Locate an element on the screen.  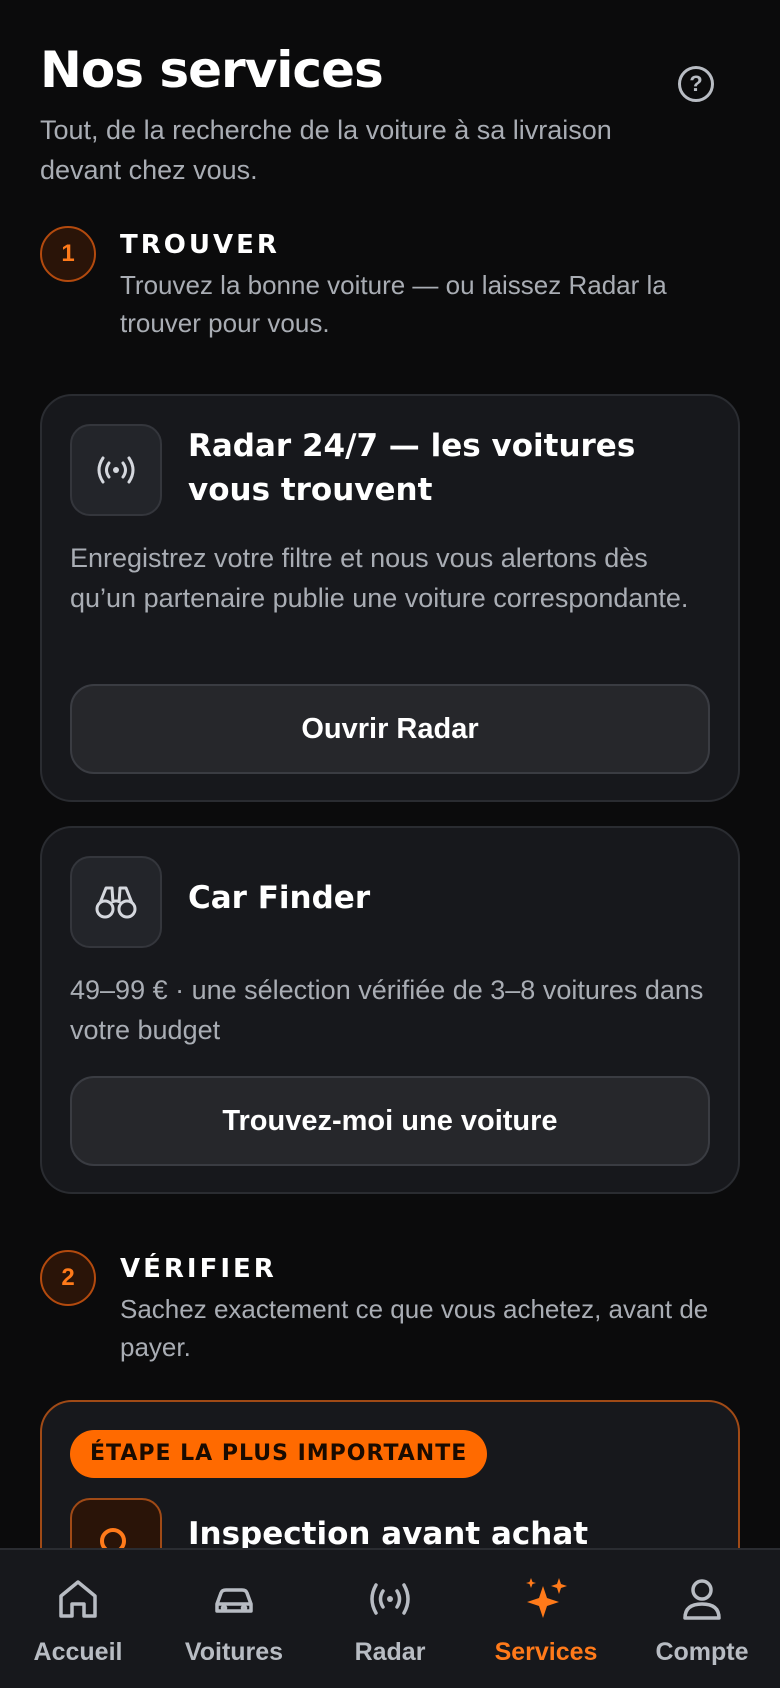
tab-label: Accueil is located at coordinates (78, 1652).